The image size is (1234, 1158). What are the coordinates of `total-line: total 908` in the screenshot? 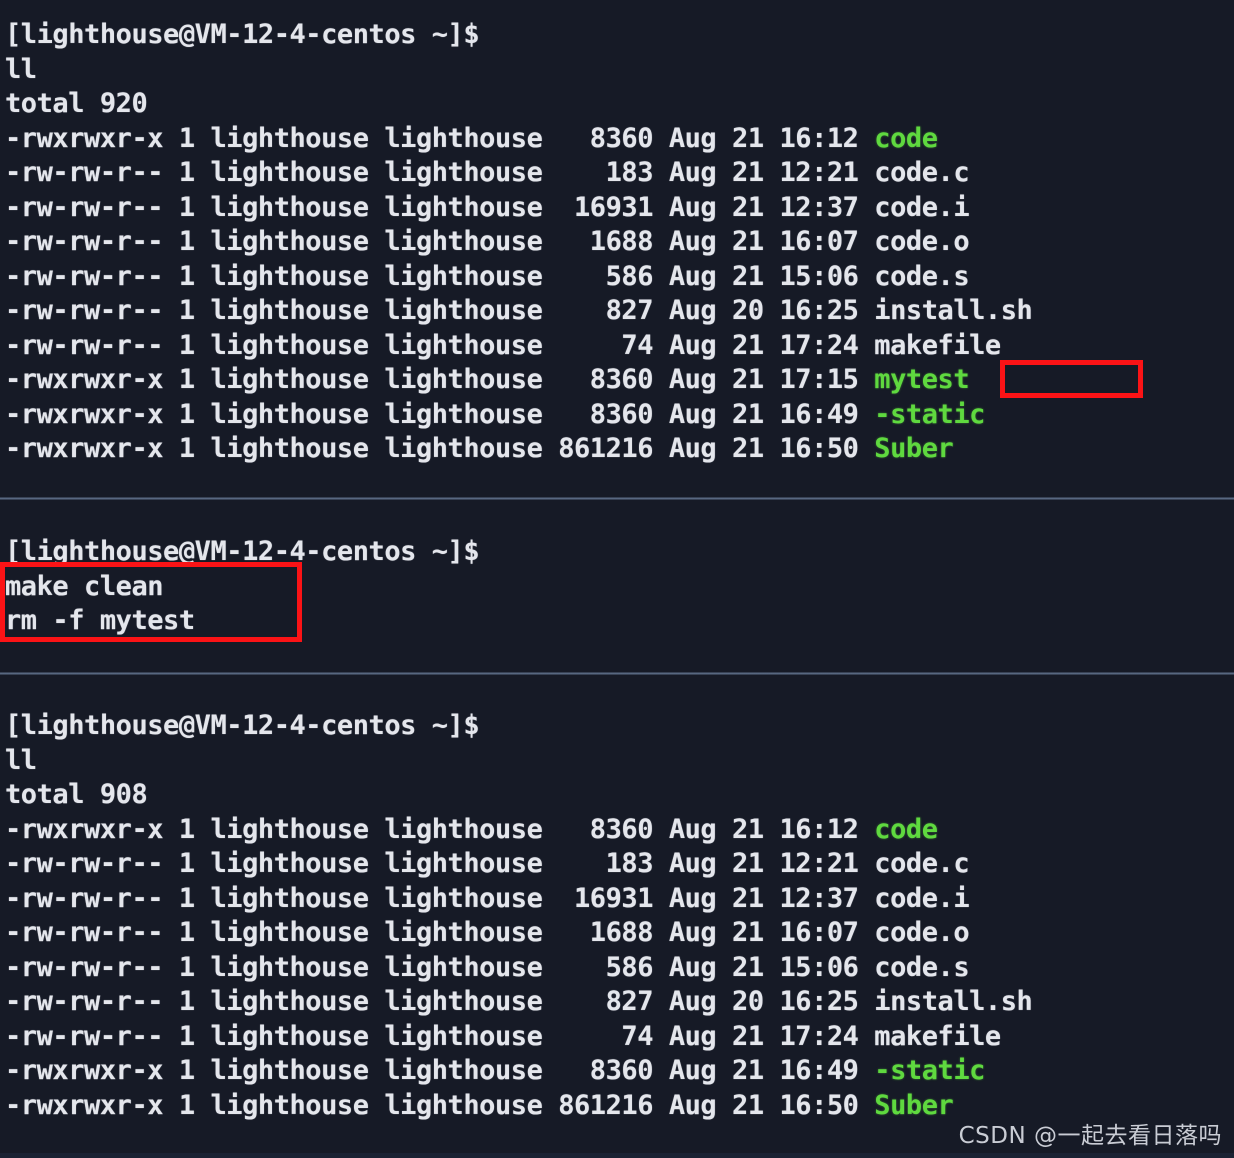 It's located at (76, 794).